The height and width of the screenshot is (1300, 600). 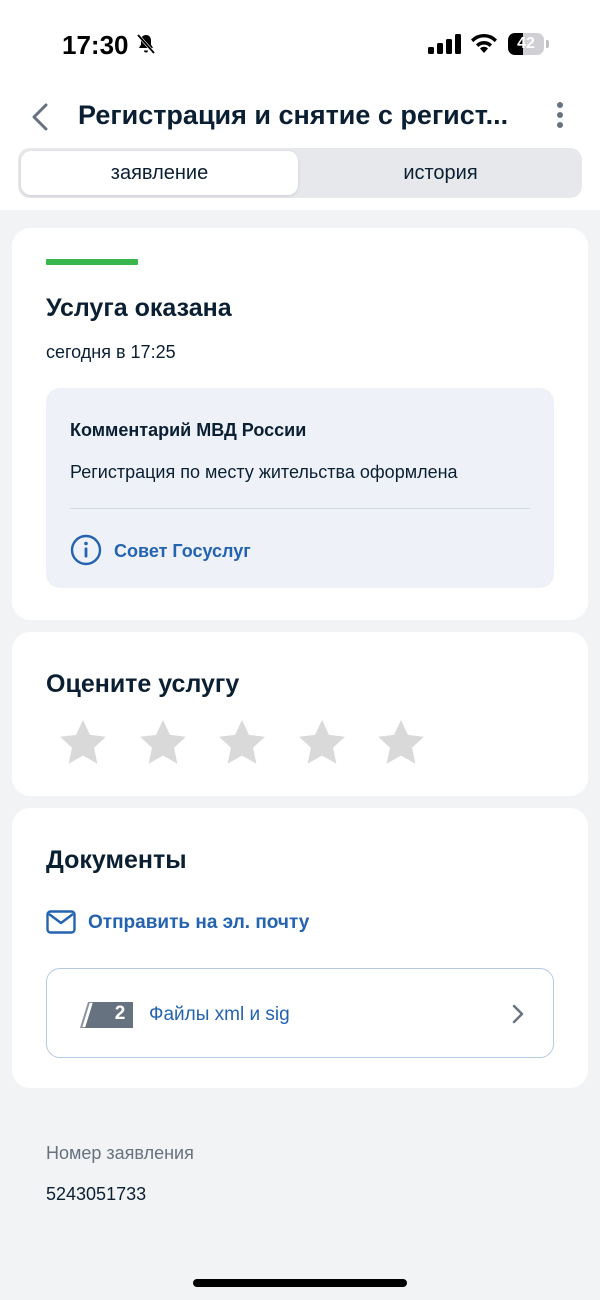 I want to click on divider, so click(x=300, y=508).